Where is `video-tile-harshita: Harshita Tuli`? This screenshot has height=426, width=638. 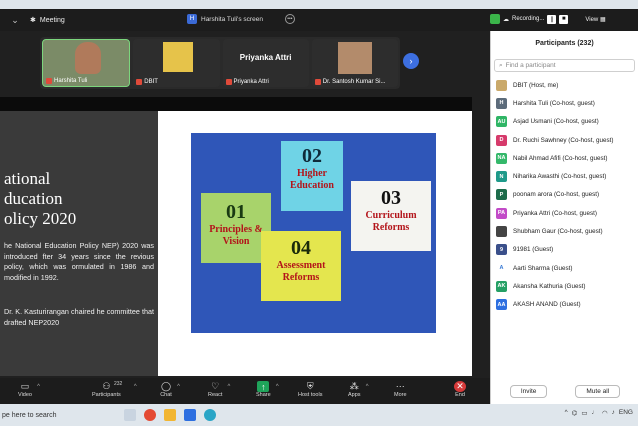 video-tile-harshita: Harshita Tuli is located at coordinates (86, 63).